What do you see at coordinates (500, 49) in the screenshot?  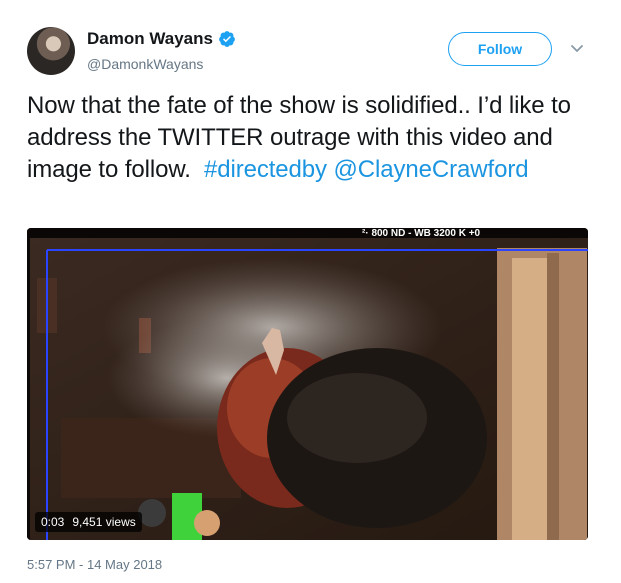 I see `follow-button: Follow` at bounding box center [500, 49].